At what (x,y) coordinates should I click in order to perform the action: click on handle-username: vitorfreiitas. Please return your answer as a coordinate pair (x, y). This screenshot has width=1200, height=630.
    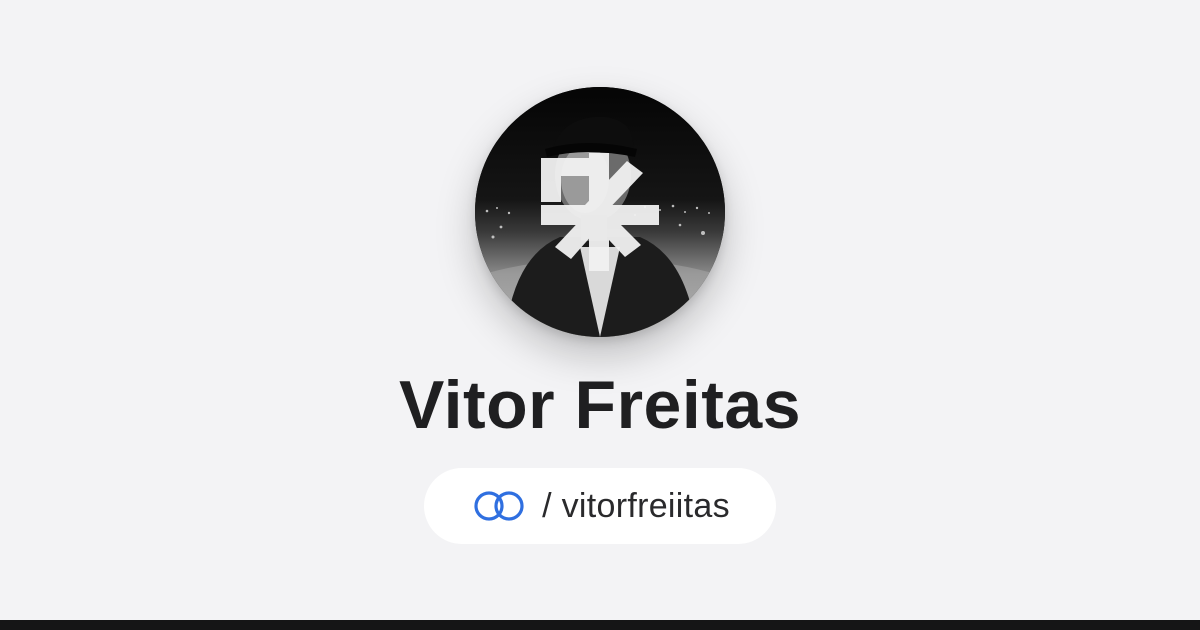
    Looking at the image, I should click on (645, 505).